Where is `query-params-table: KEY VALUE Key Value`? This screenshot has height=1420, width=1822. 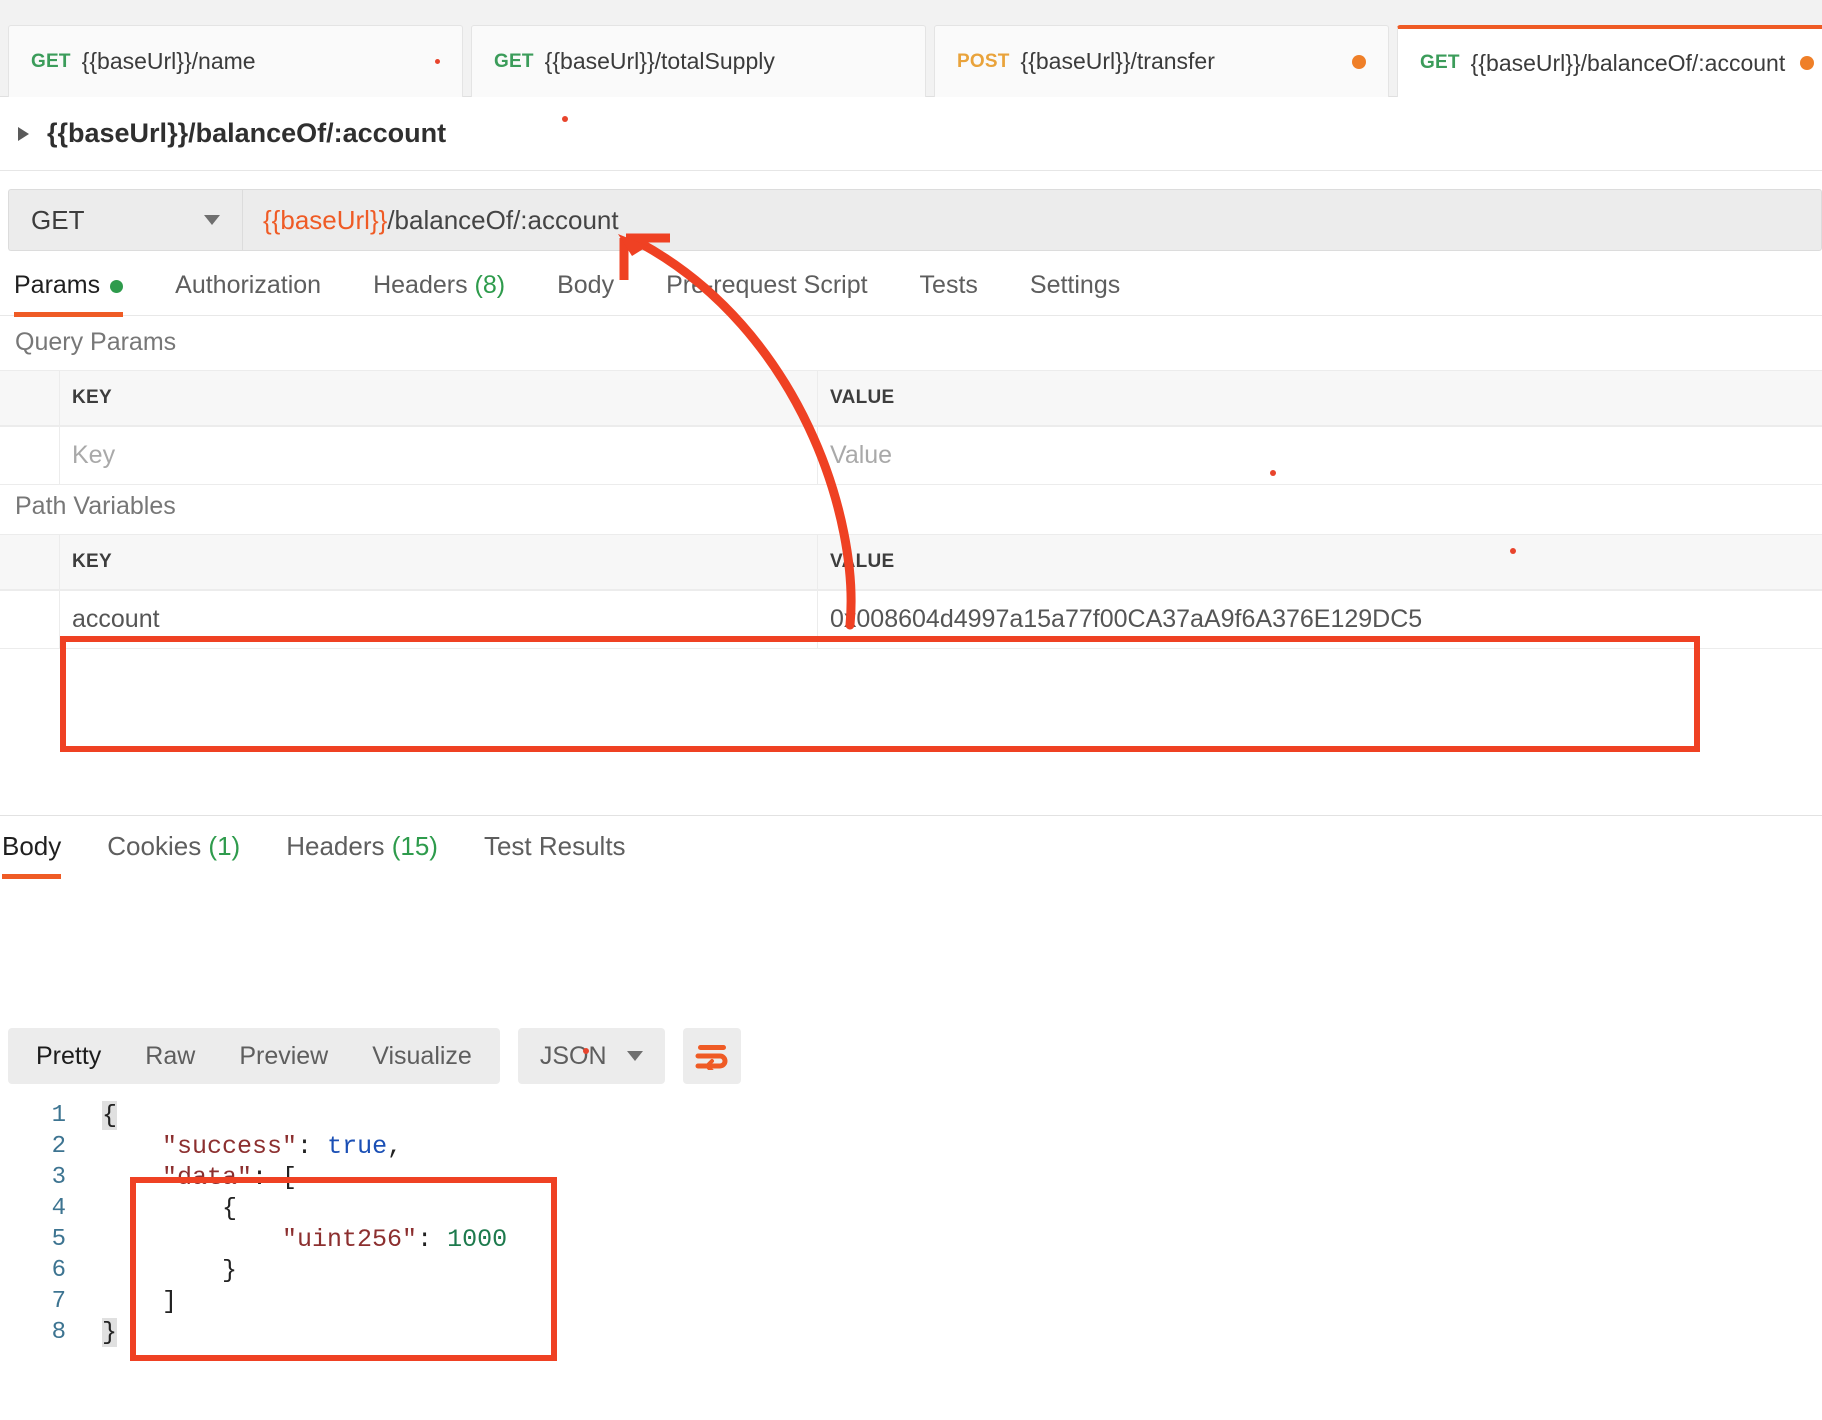 query-params-table: KEY VALUE Key Value is located at coordinates (911, 427).